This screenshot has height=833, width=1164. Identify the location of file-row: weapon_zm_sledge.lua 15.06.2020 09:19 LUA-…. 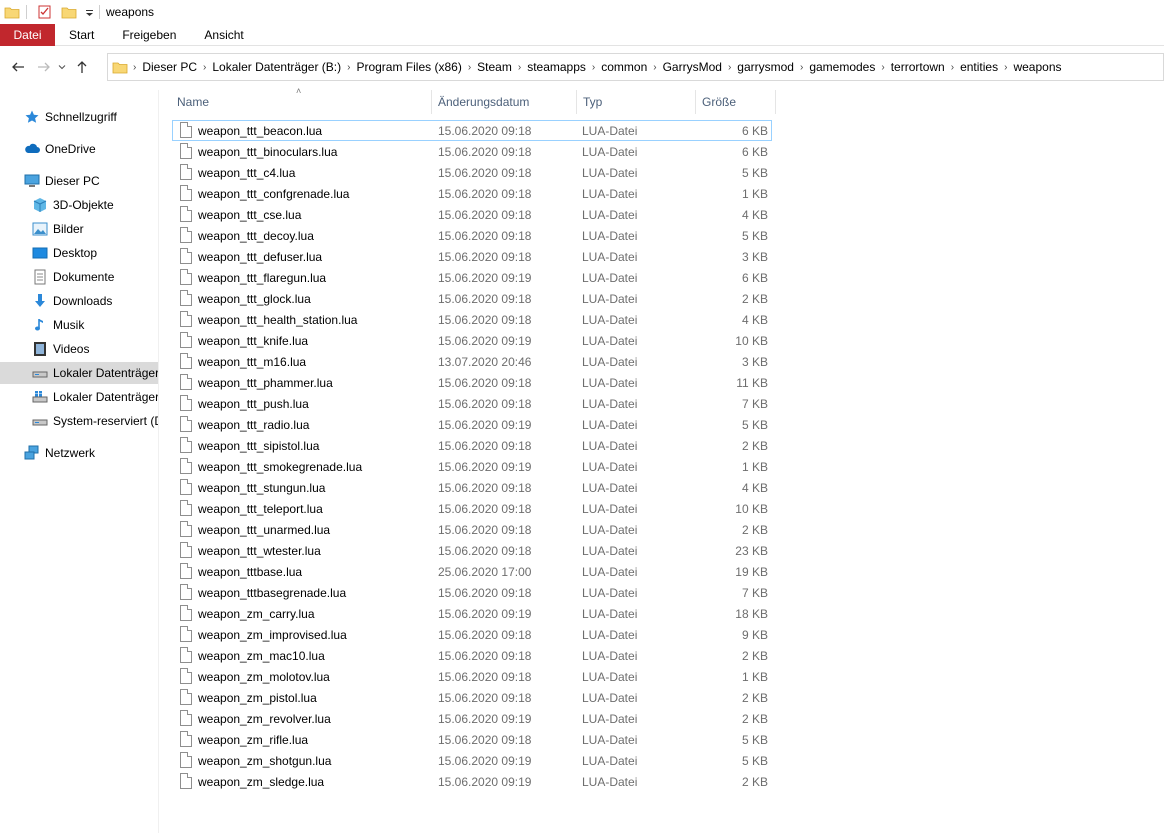
(472, 781).